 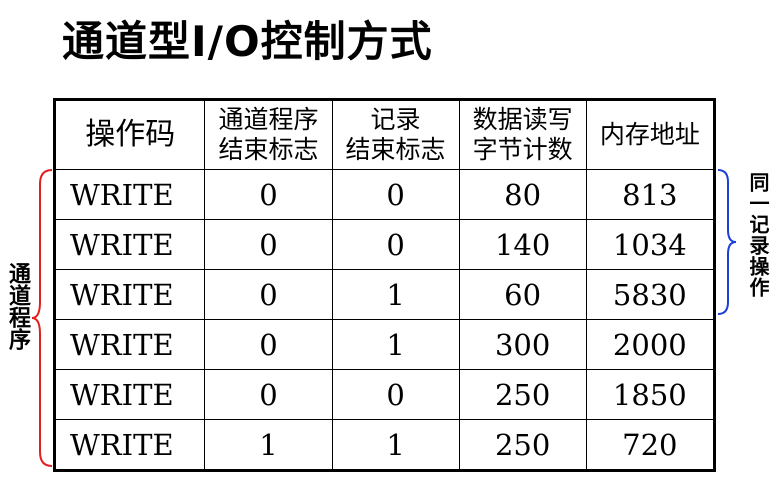 I want to click on cell-memory-address: 720, so click(x=650, y=445).